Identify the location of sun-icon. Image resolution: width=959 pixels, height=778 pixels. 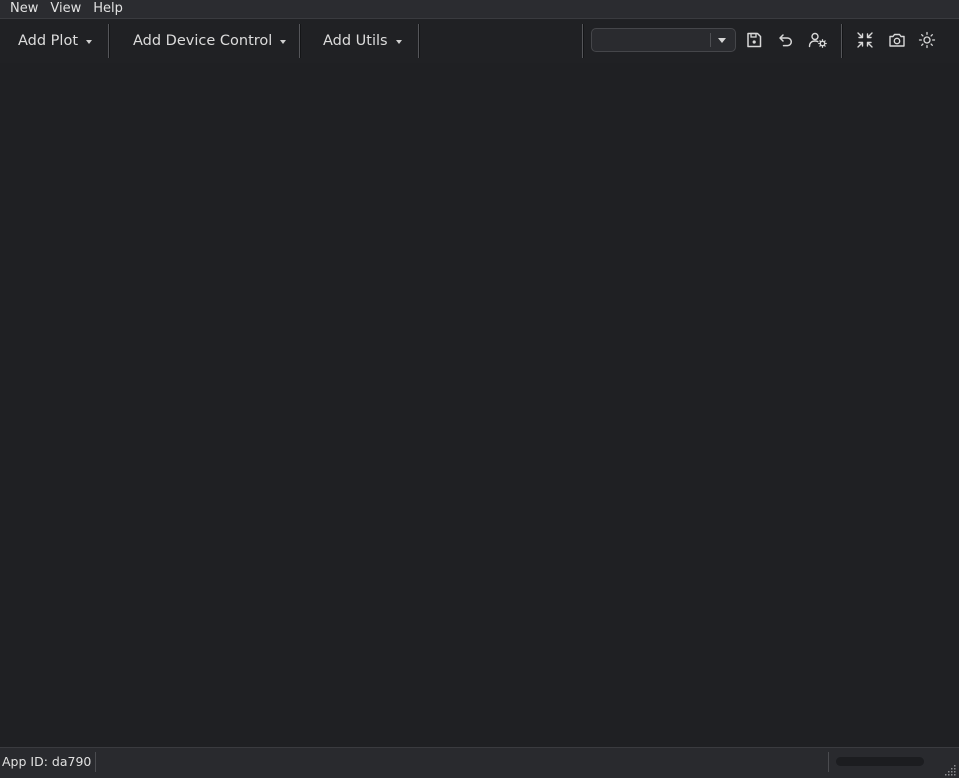
(927, 40).